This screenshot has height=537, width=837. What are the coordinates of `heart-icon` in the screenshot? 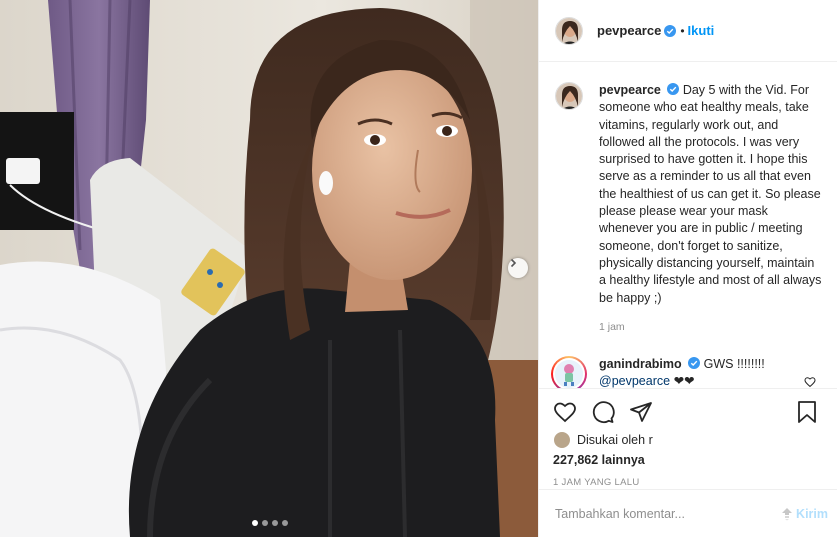 It's located at (565, 412).